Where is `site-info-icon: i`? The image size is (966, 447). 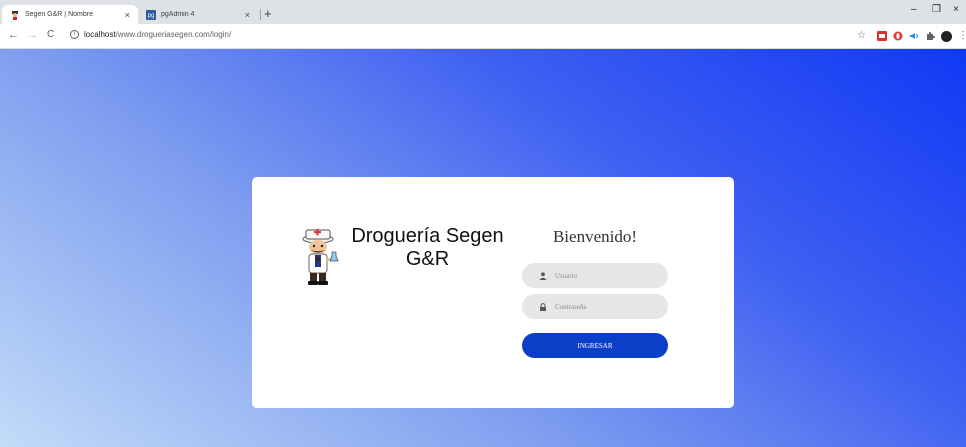
site-info-icon: i is located at coordinates (74, 34).